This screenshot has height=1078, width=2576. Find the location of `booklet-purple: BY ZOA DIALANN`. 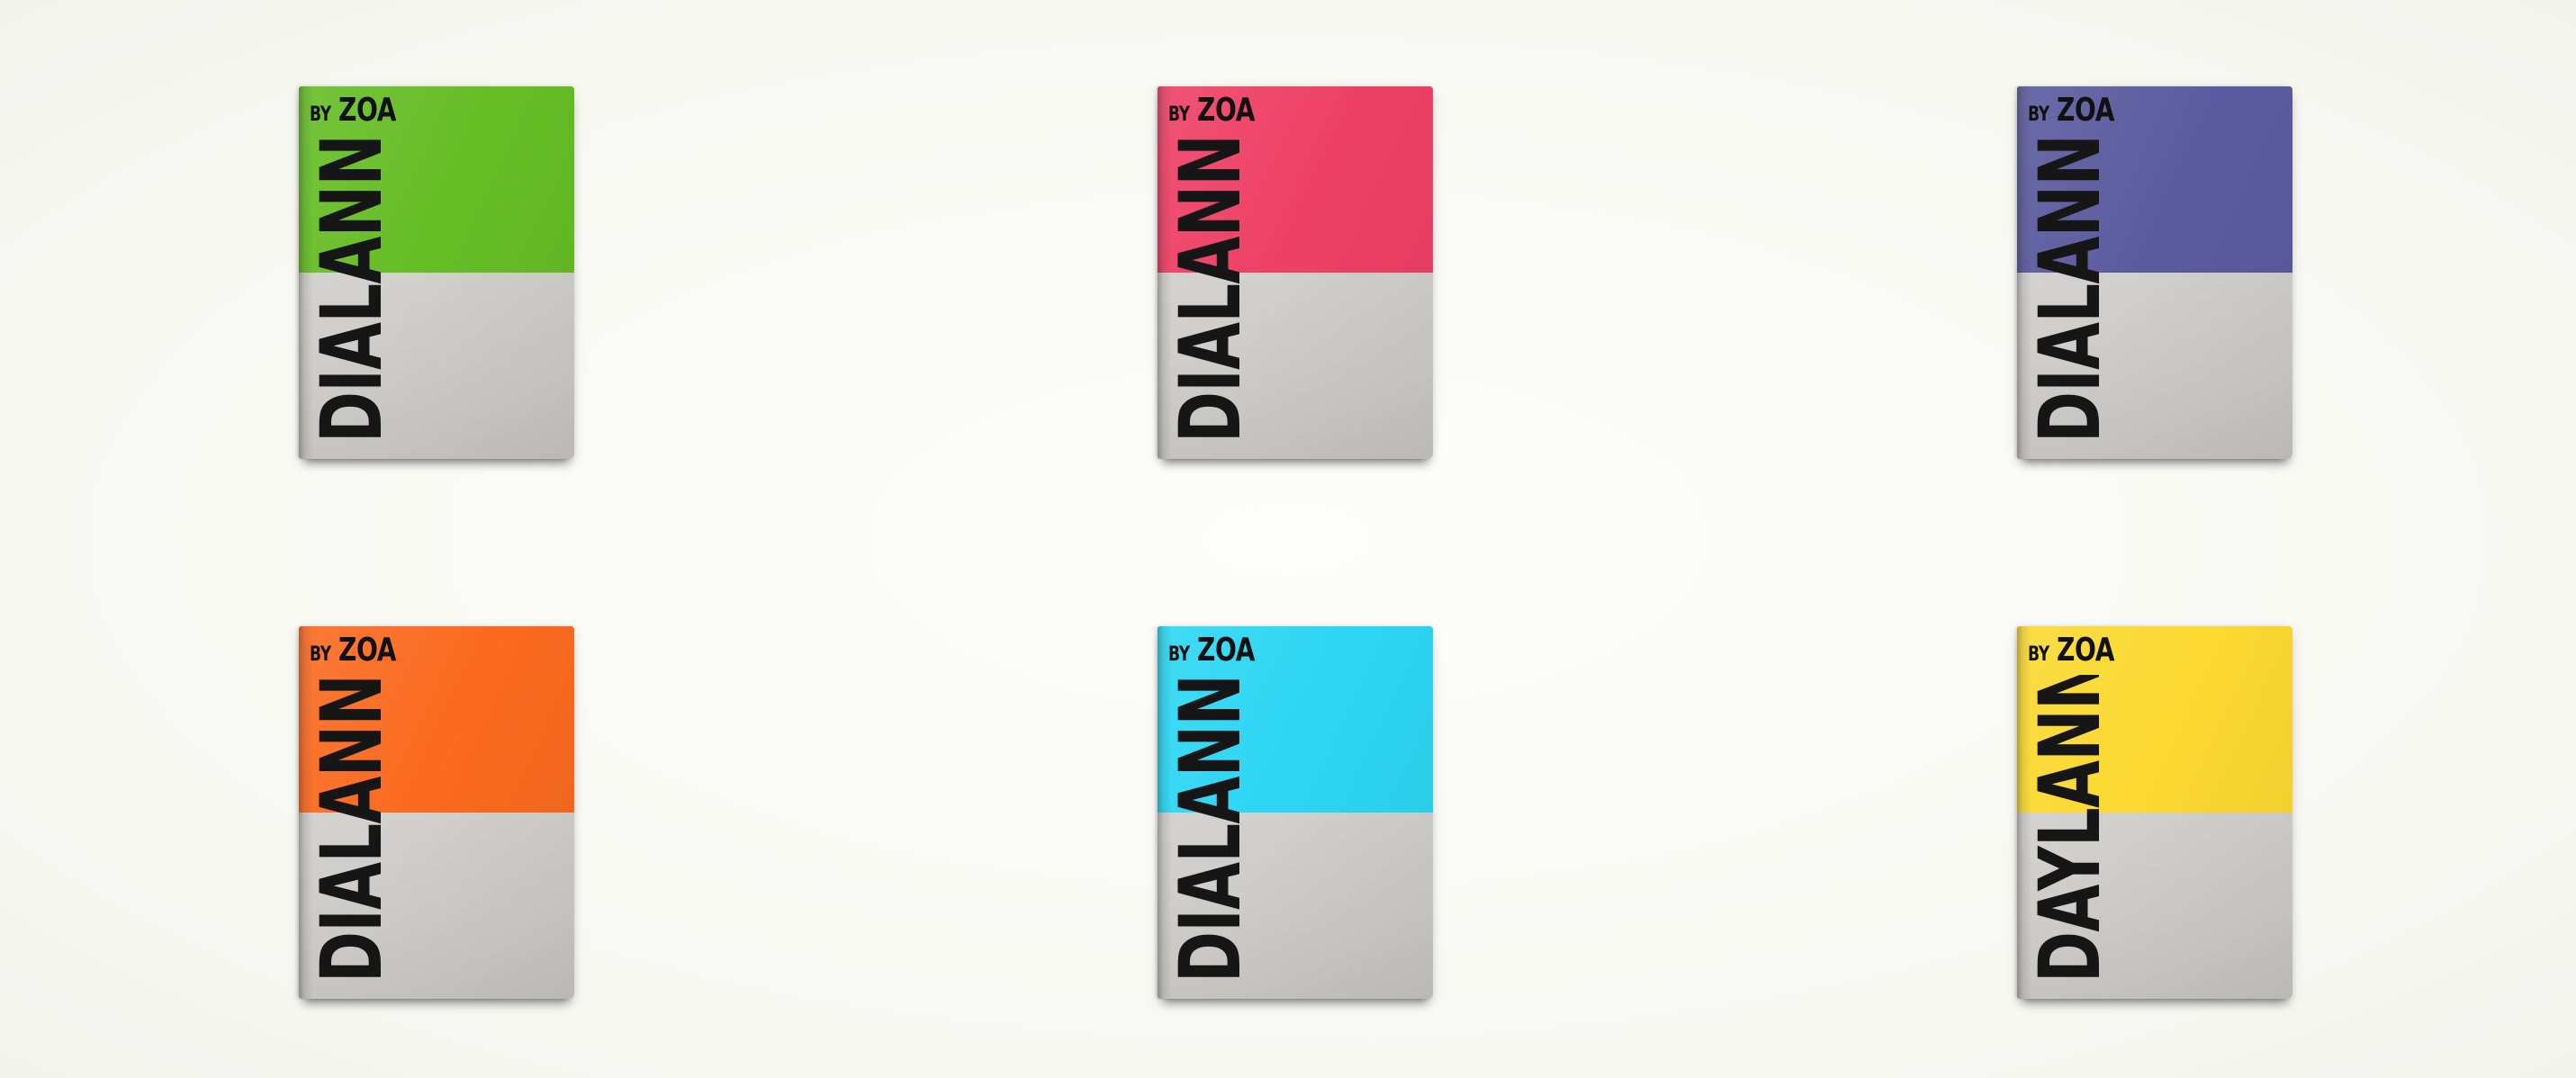

booklet-purple: BY ZOA DIALANN is located at coordinates (2154, 272).